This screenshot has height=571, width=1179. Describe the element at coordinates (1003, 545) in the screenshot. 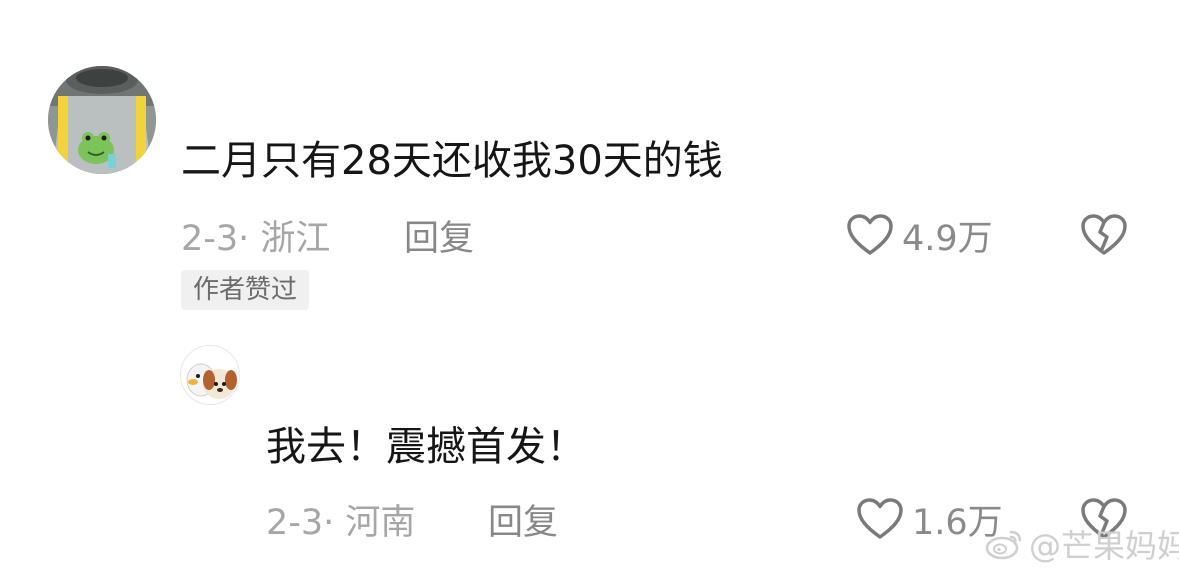

I see `weibo-logo-icon` at that location.